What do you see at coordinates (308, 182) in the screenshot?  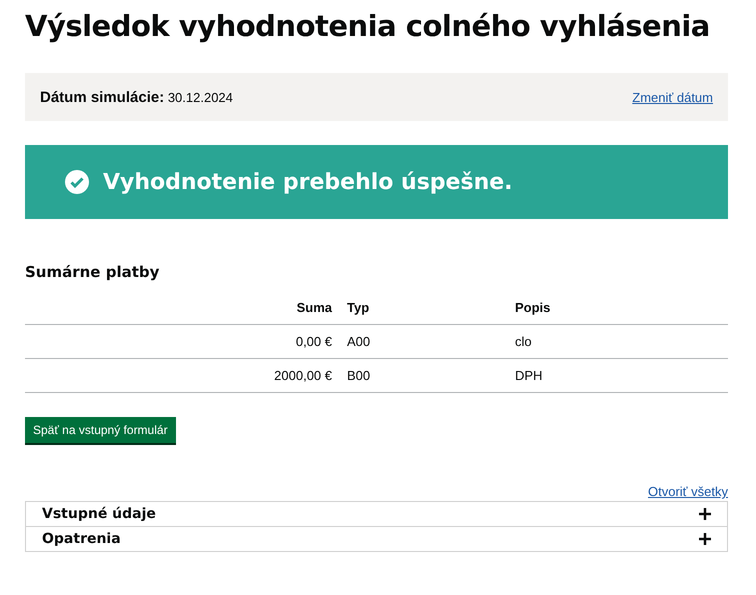 I see `success-message: Vyhodnotenie prebehlo úspešne.` at bounding box center [308, 182].